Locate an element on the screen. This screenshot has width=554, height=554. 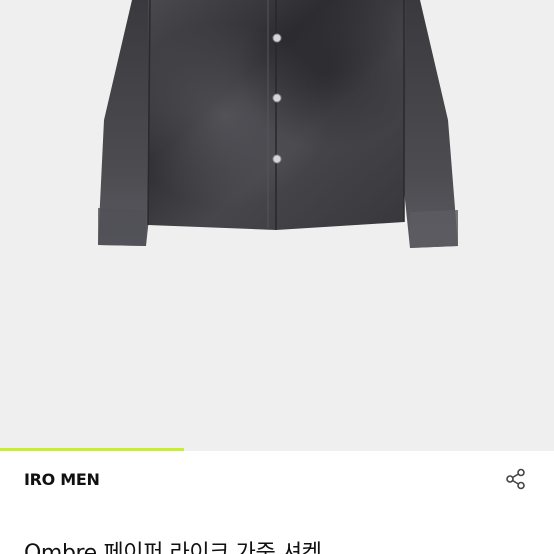
product-title: Ombre 페이퍼 라이크 가죽 셔켓 is located at coordinates (173, 547).